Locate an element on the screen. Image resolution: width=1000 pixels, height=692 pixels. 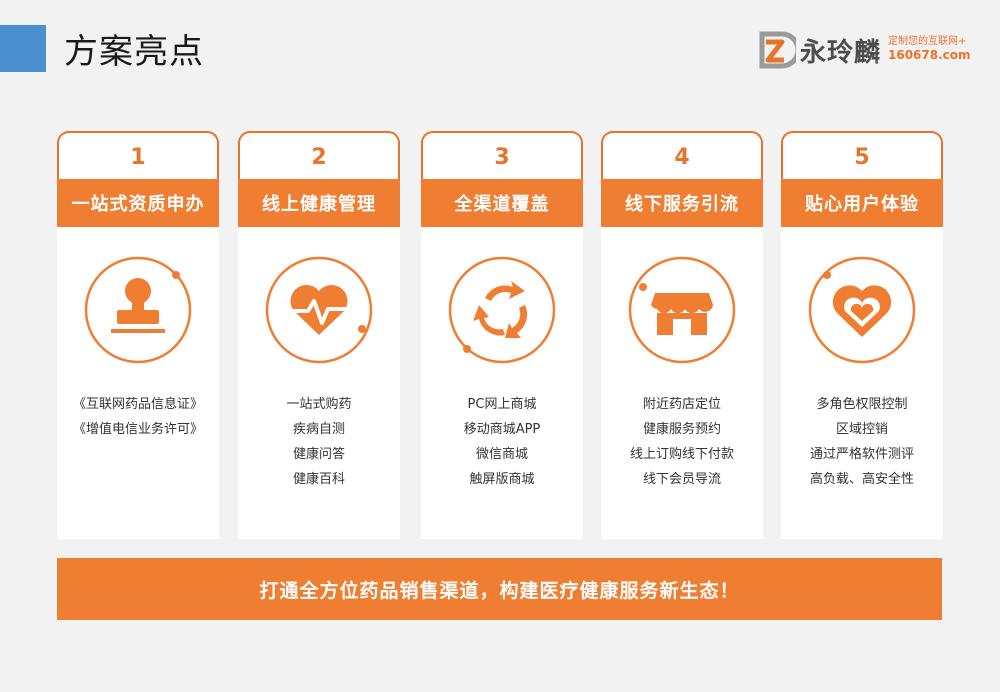
card-body: 附近药店定位 健康服务预约 线上订购线下付款 线下会员导流 is located at coordinates (682, 383).